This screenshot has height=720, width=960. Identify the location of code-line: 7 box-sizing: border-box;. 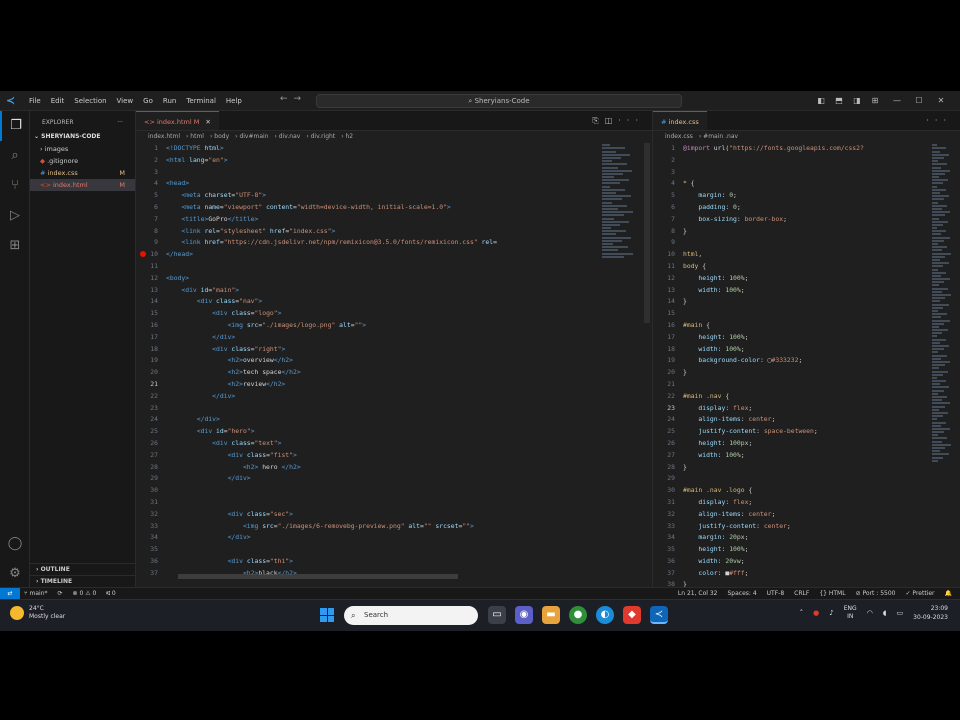
(806, 220).